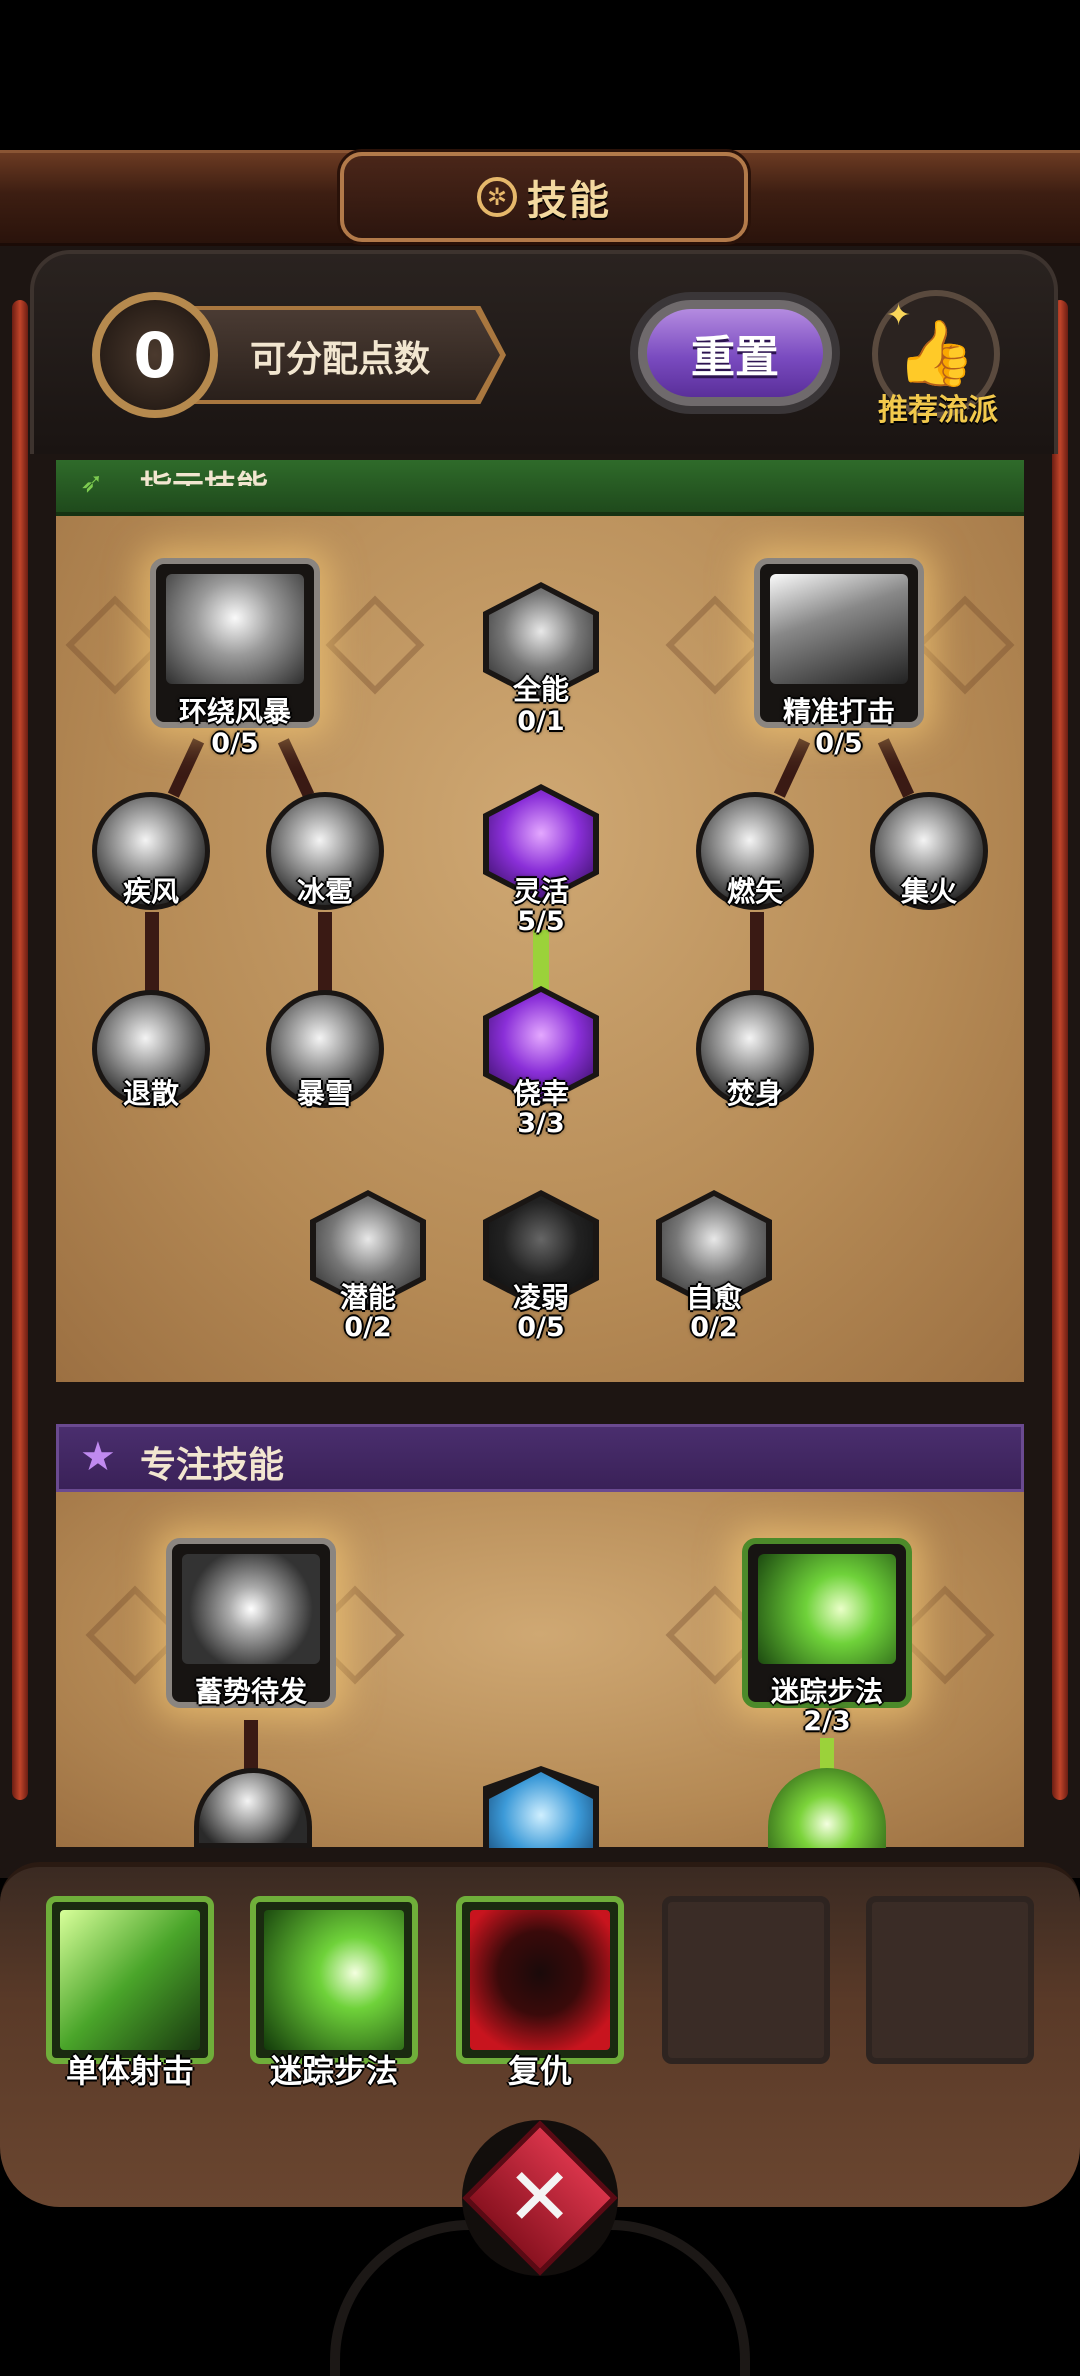  Describe the element at coordinates (539, 2071) in the screenshot. I see `slot-label: 复仇` at that location.